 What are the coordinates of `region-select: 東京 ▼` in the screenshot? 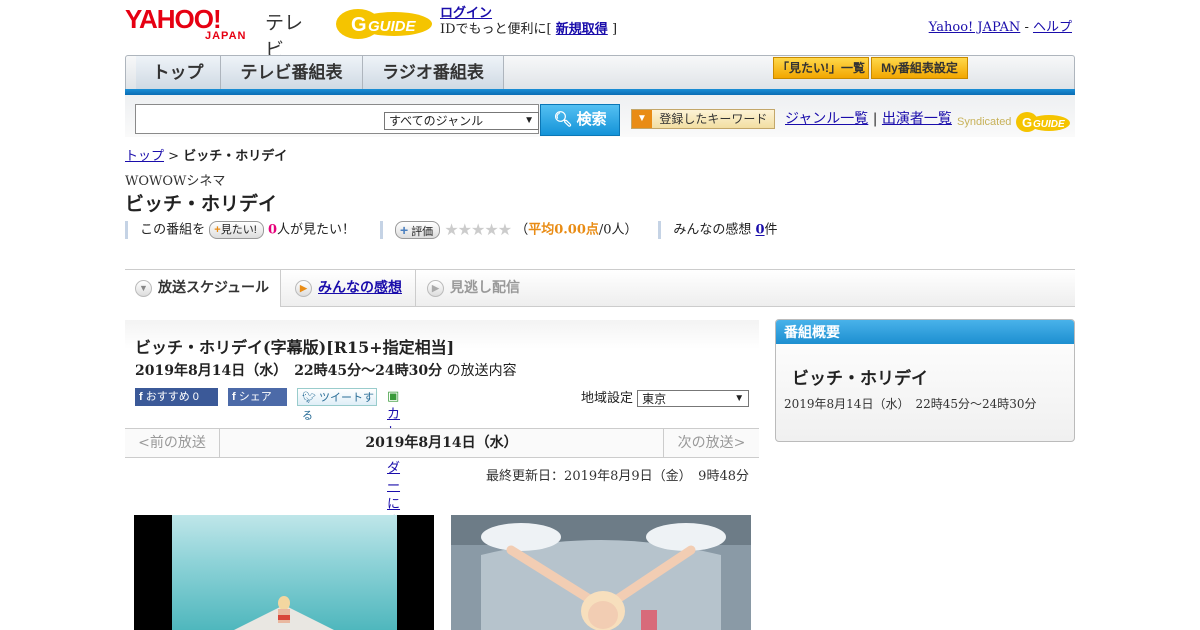 It's located at (693, 398).